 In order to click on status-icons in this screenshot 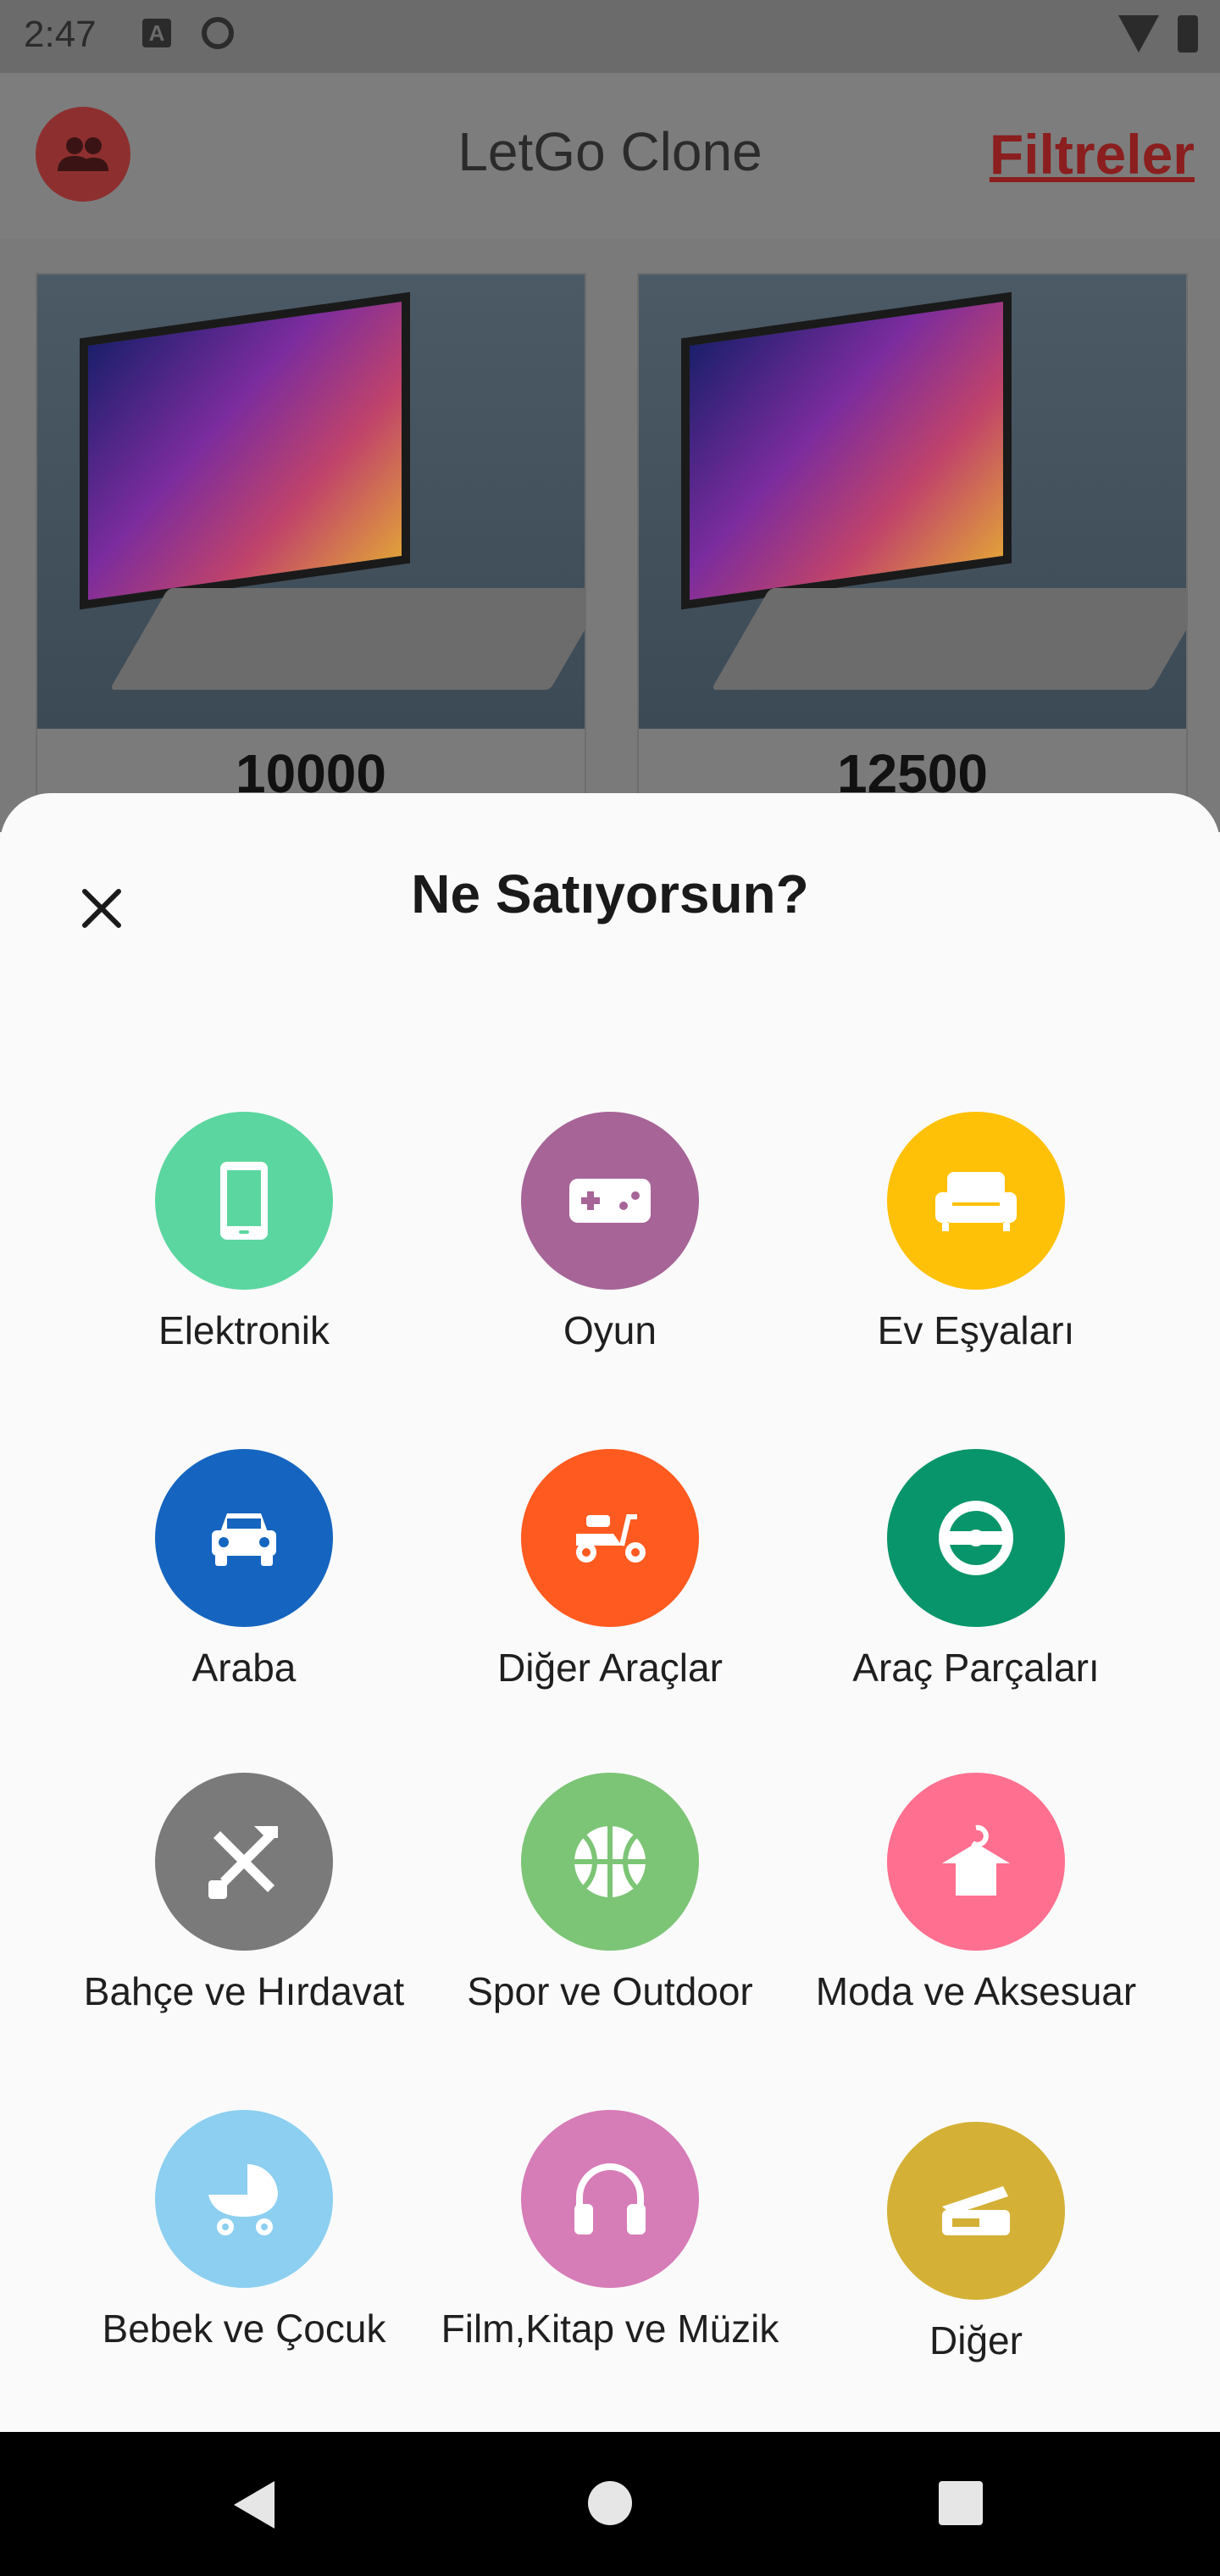, I will do `click(1158, 34)`.